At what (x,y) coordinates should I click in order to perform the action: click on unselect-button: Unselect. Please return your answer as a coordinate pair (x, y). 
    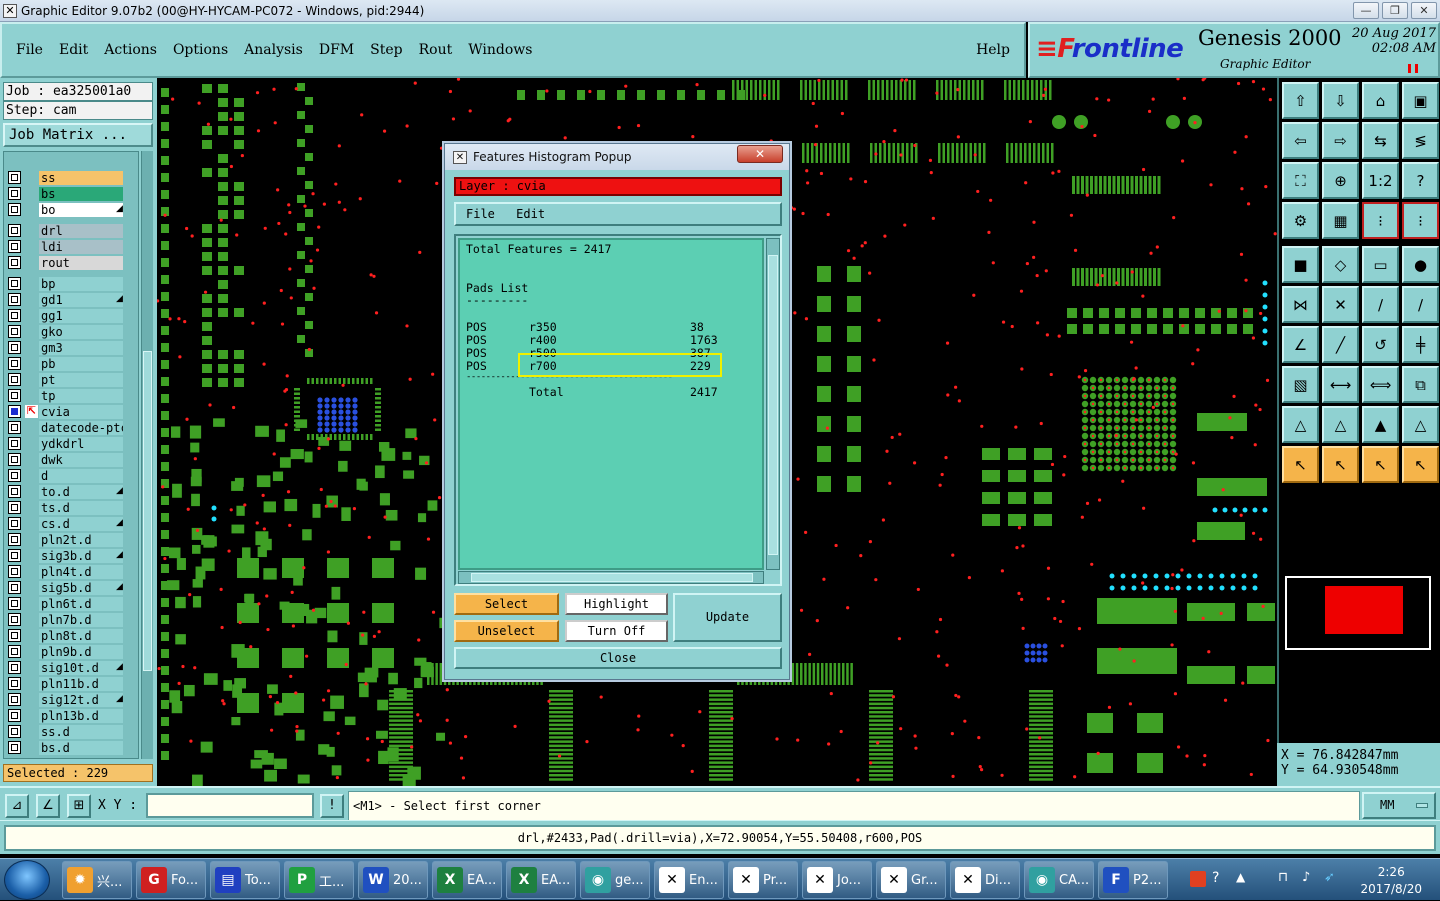
    Looking at the image, I should click on (506, 631).